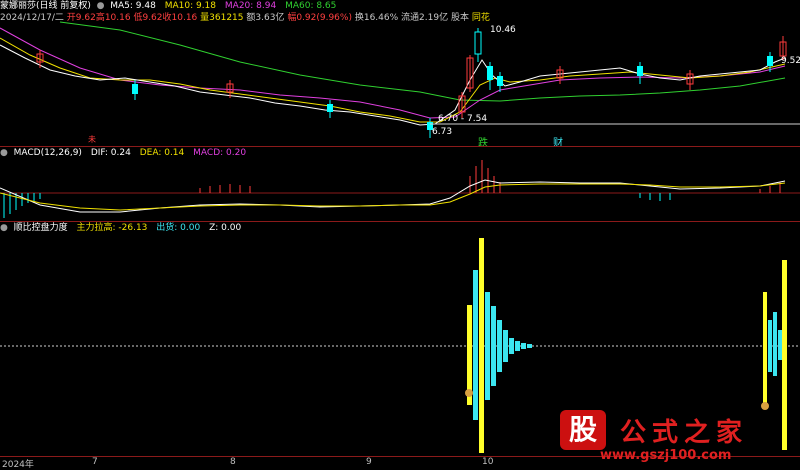 The image size is (800, 470). What do you see at coordinates (162, 153) in the screenshot?
I see `macd-dea: DEA: 0.14` at bounding box center [162, 153].